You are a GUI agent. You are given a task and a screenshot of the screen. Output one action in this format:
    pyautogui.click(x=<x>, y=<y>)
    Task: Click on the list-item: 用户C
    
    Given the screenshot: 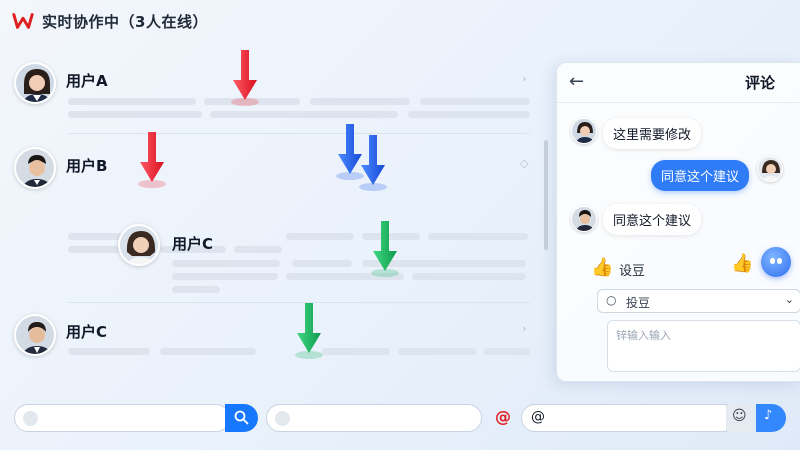 What is the action you would take?
    pyautogui.click(x=270, y=260)
    